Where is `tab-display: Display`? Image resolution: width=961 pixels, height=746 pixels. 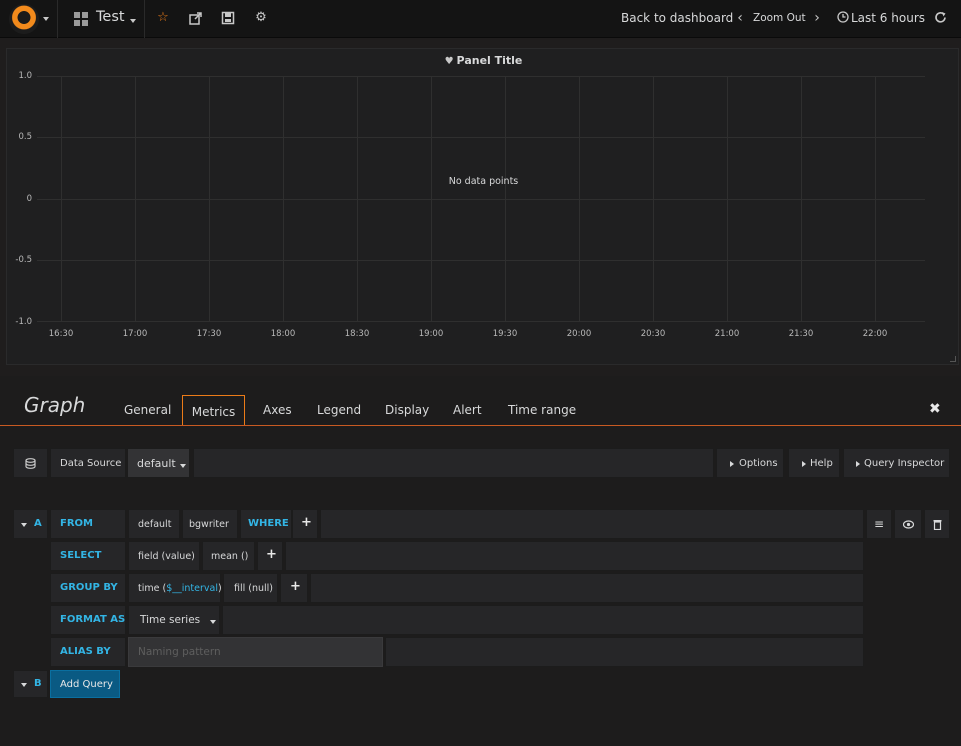 tab-display: Display is located at coordinates (407, 410).